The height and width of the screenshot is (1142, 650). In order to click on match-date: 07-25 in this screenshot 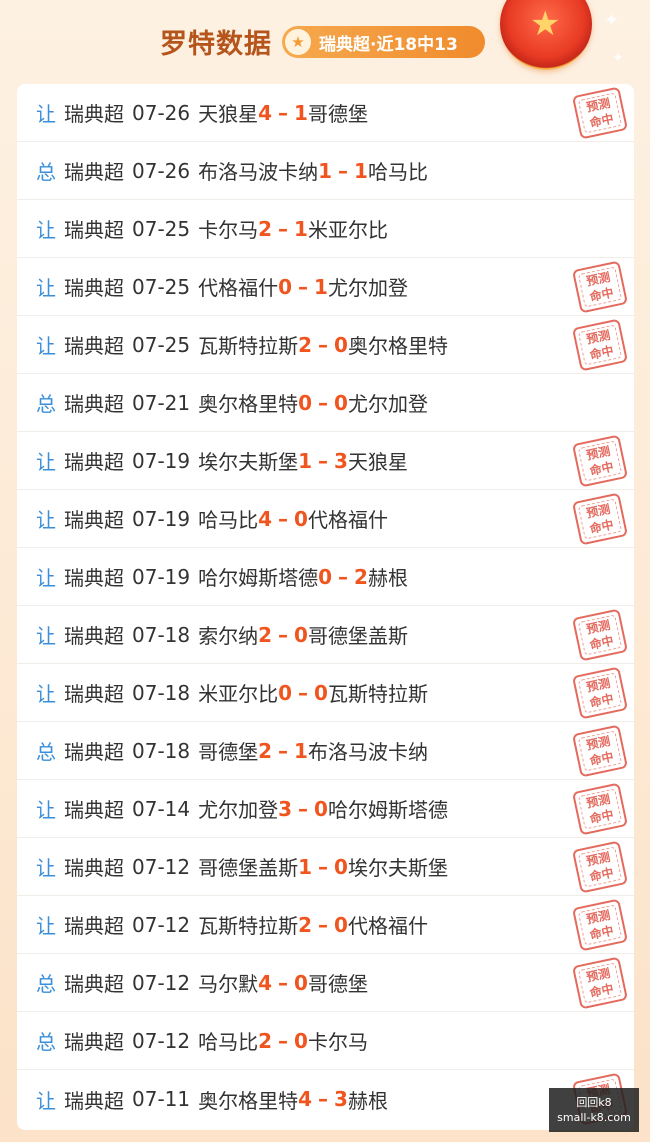, I will do `click(161, 286)`.